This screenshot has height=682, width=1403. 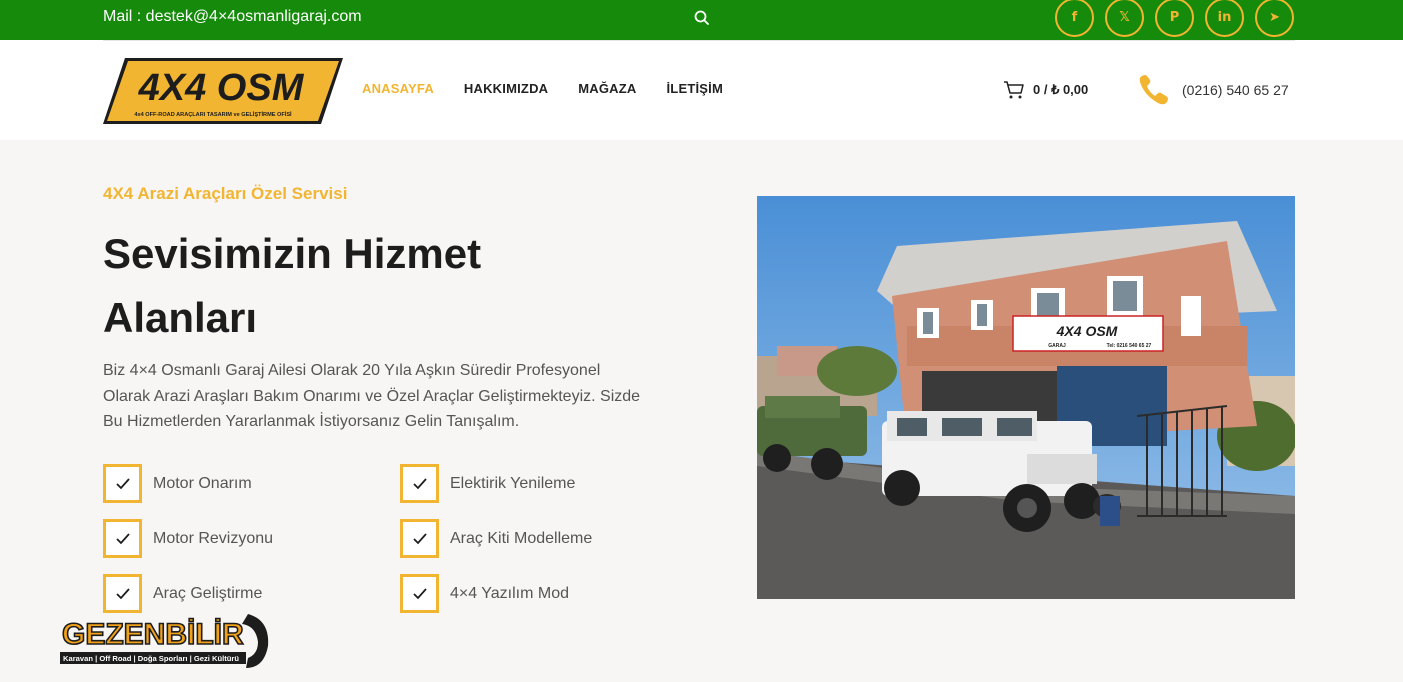 What do you see at coordinates (510, 593) in the screenshot?
I see `feature-label: 4×4 Yazılım Mod` at bounding box center [510, 593].